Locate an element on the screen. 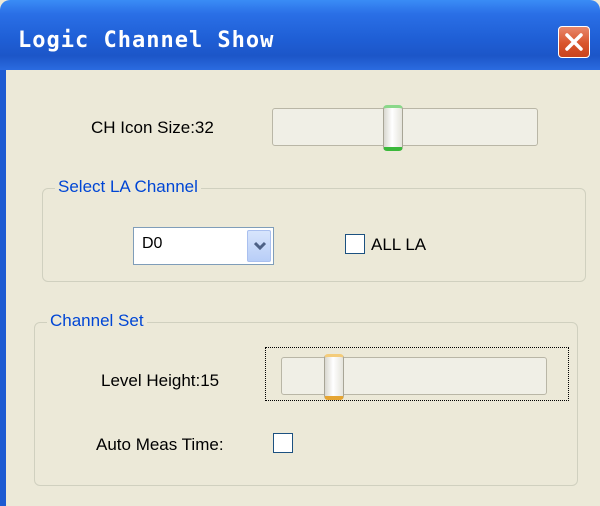 This screenshot has width=600, height=506. channel-set-legend: Channel Set is located at coordinates (97, 321).